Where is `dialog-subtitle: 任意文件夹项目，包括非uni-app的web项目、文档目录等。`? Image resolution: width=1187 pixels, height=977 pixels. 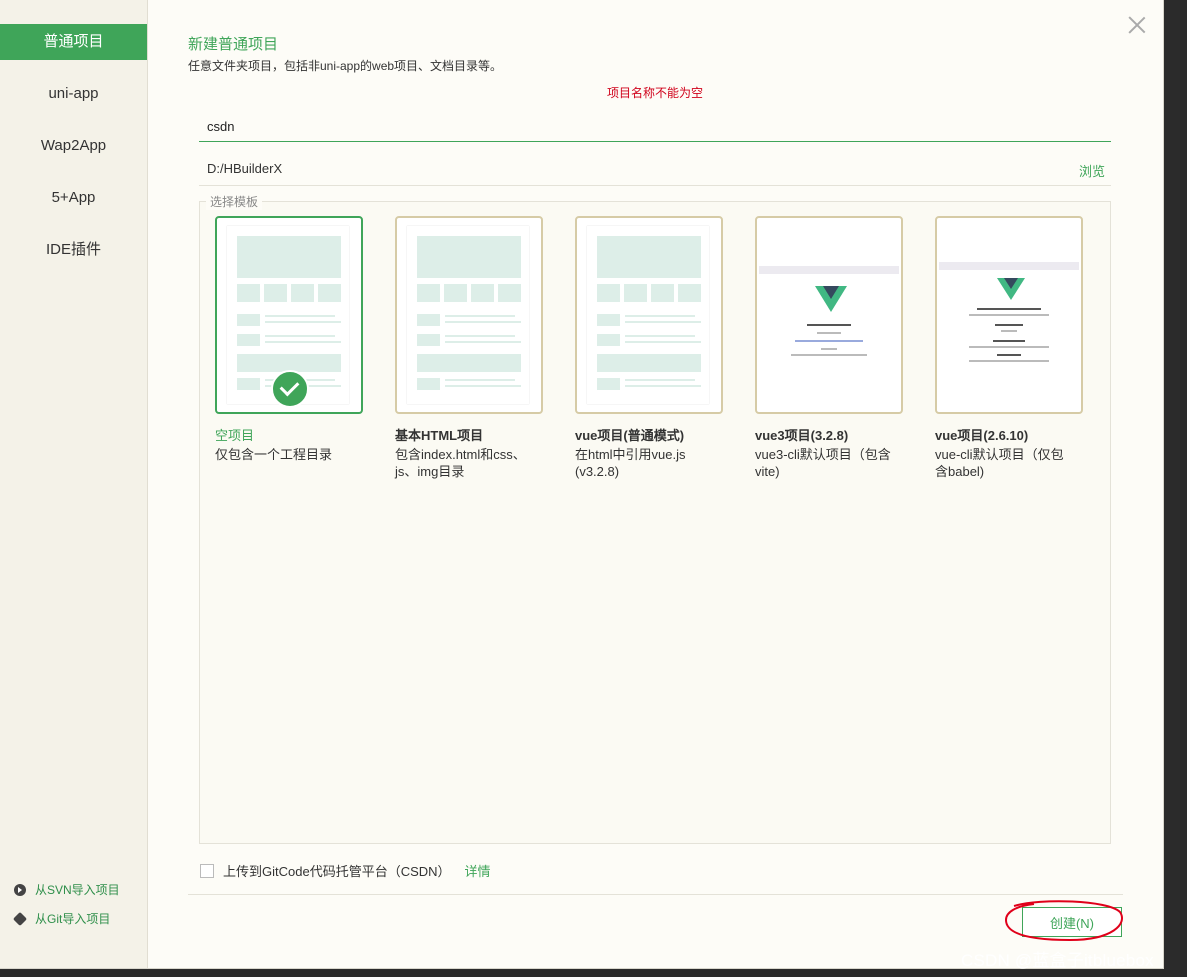 dialog-subtitle: 任意文件夹项目，包括非uni-app的web项目、文档目录等。 is located at coordinates (345, 66).